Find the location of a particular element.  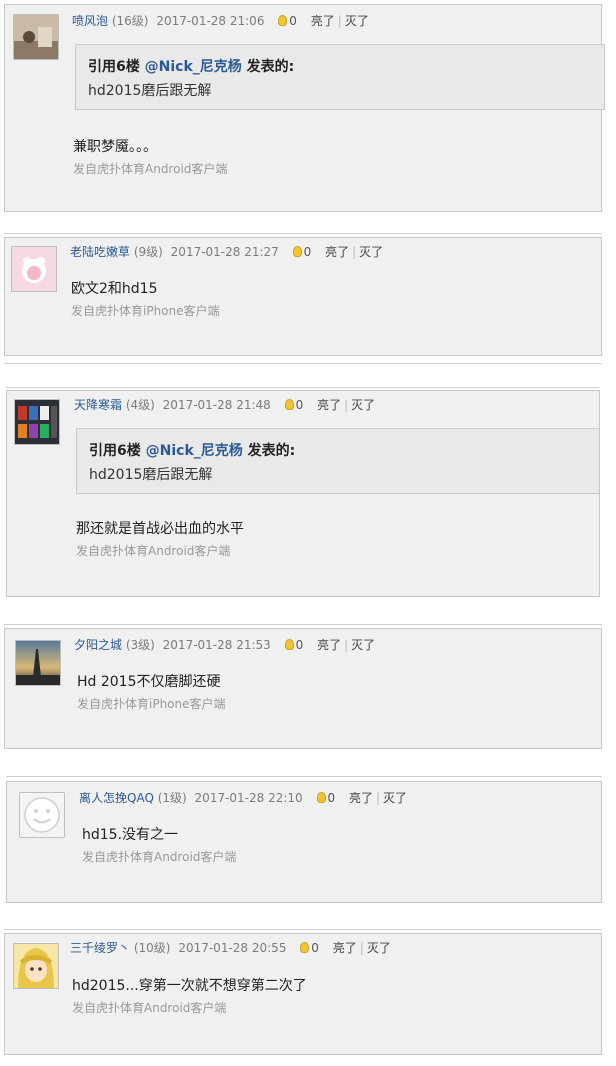

username-link: 老陆吃嫩草 is located at coordinates (100, 252).